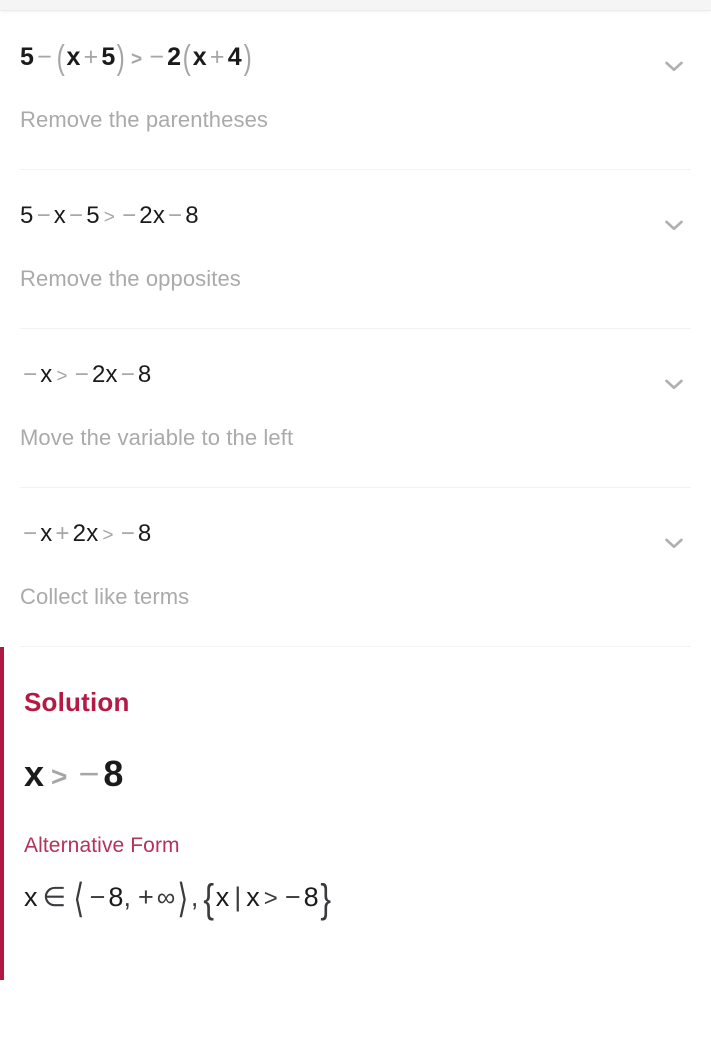 This screenshot has height=1040, width=711. What do you see at coordinates (234, 57) in the screenshot?
I see `math-token: 4` at bounding box center [234, 57].